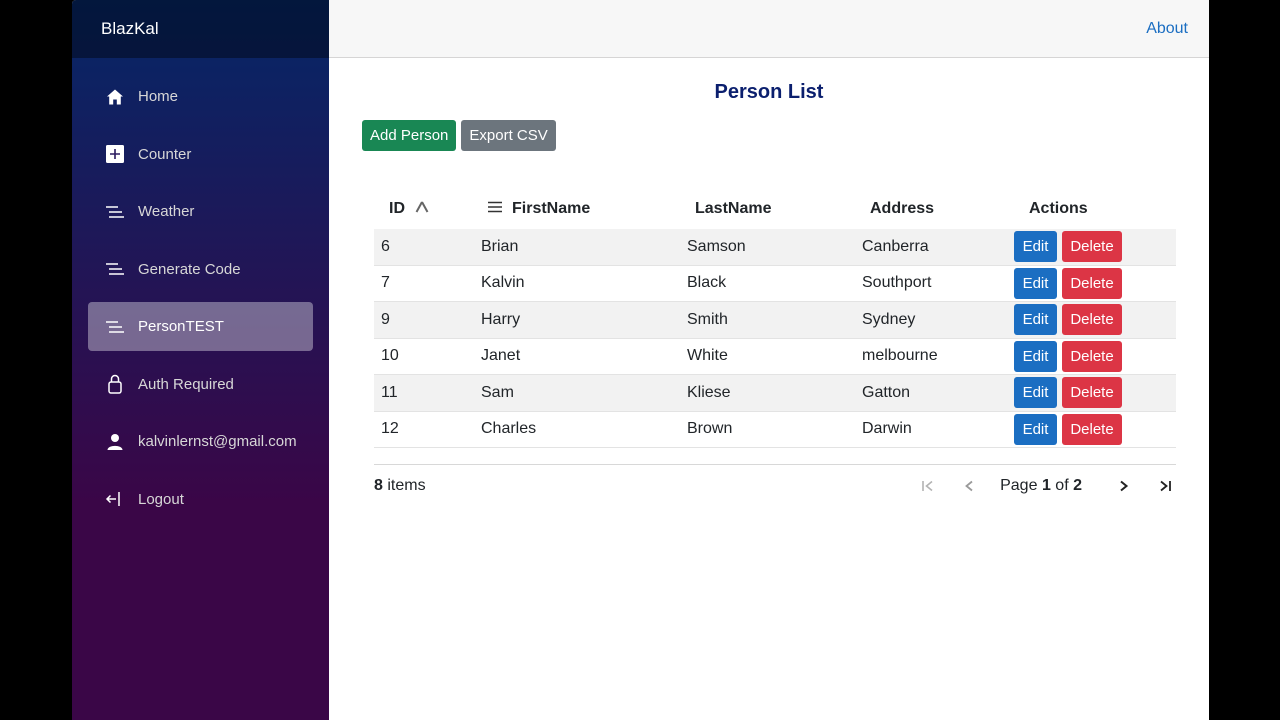  I want to click on pager: 8 items Page 1 of 2, so click(775, 485).